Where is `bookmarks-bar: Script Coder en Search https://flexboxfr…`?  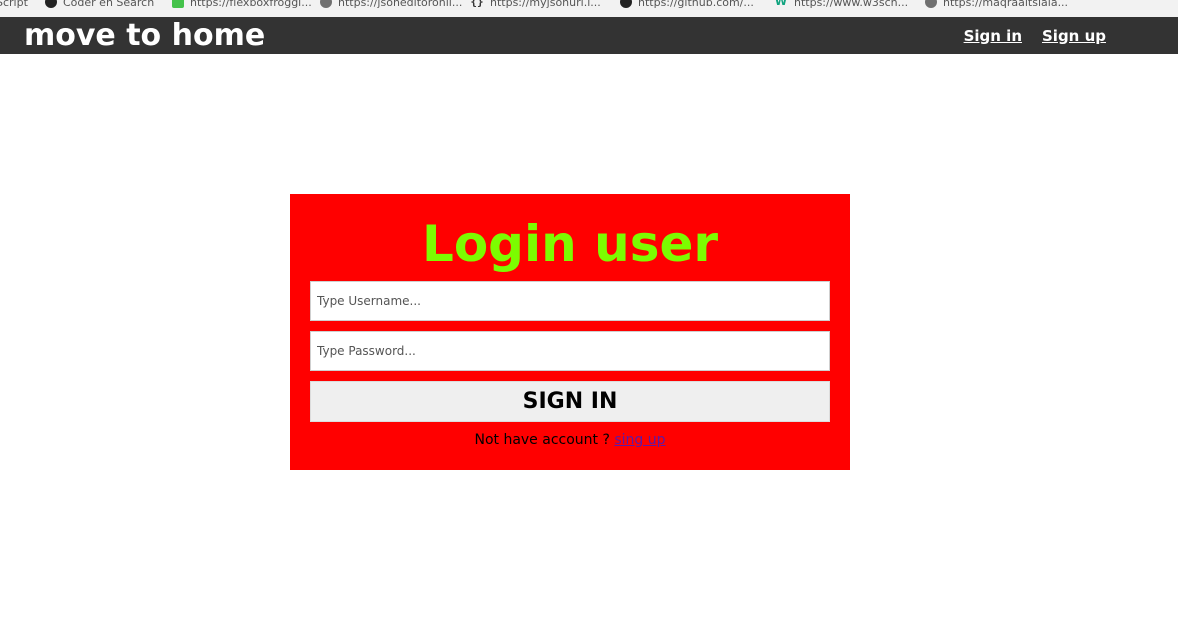
bookmarks-bar: Script Coder en Search https://flexboxfr… is located at coordinates (589, 9).